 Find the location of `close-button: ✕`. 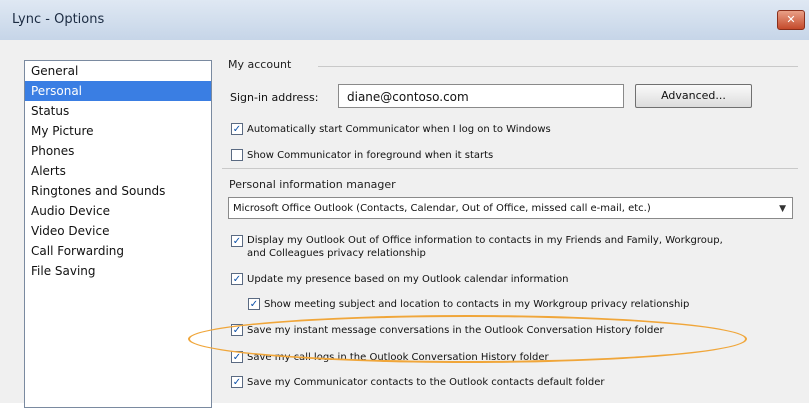

close-button: ✕ is located at coordinates (791, 20).